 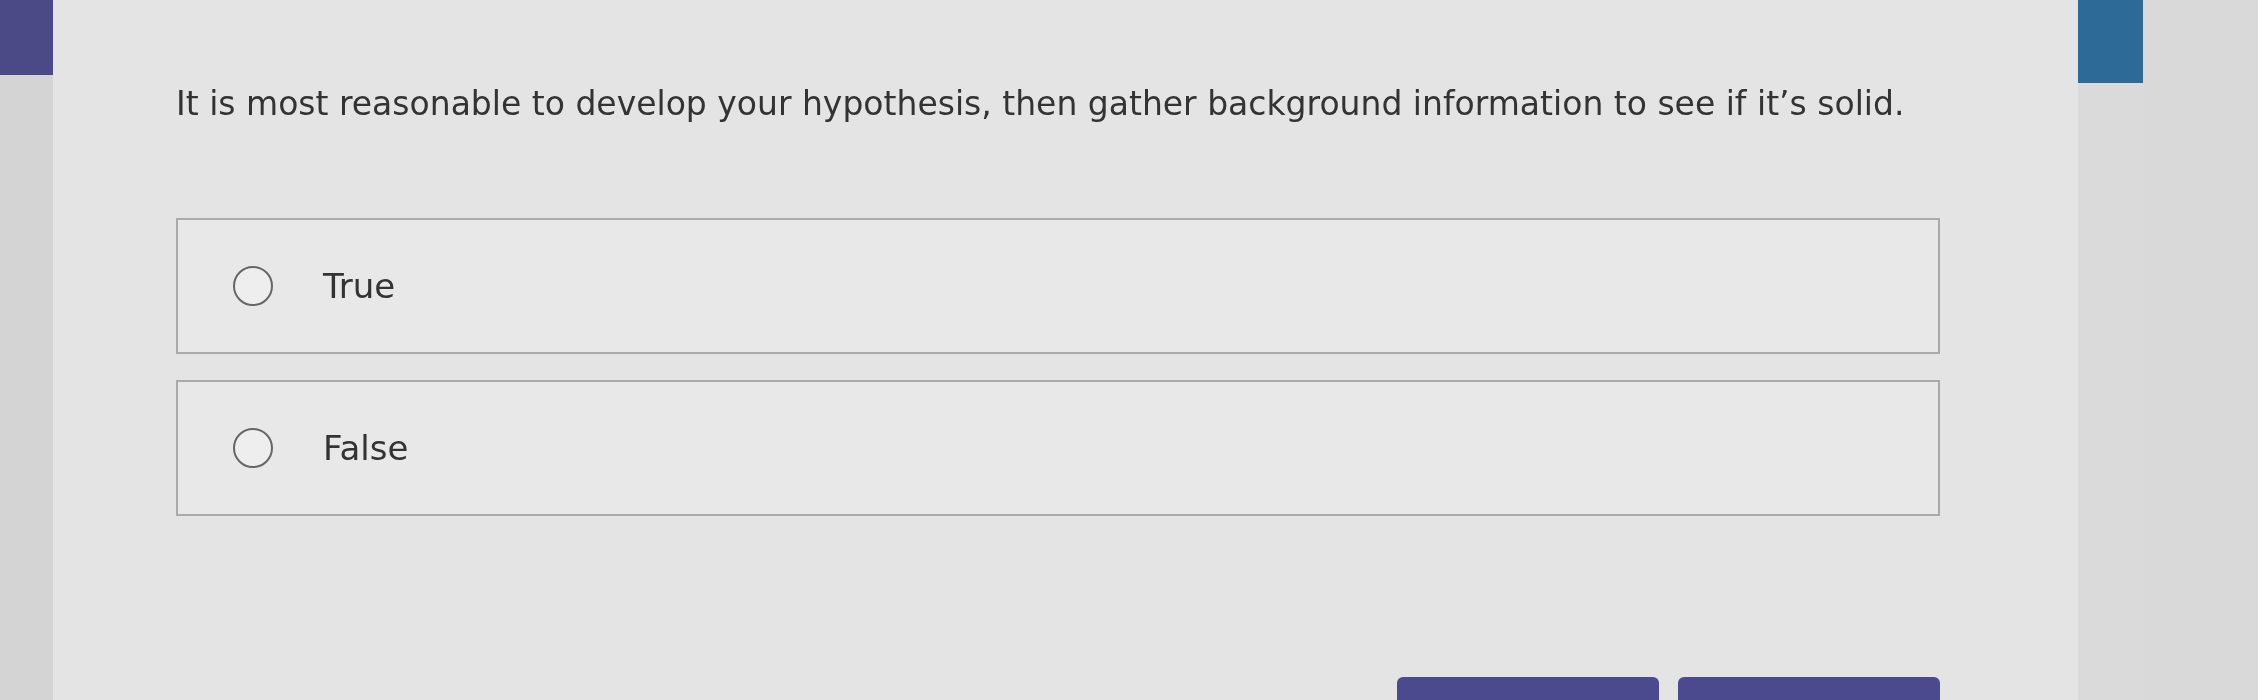 What do you see at coordinates (2110, 41) in the screenshot?
I see `side-tab` at bounding box center [2110, 41].